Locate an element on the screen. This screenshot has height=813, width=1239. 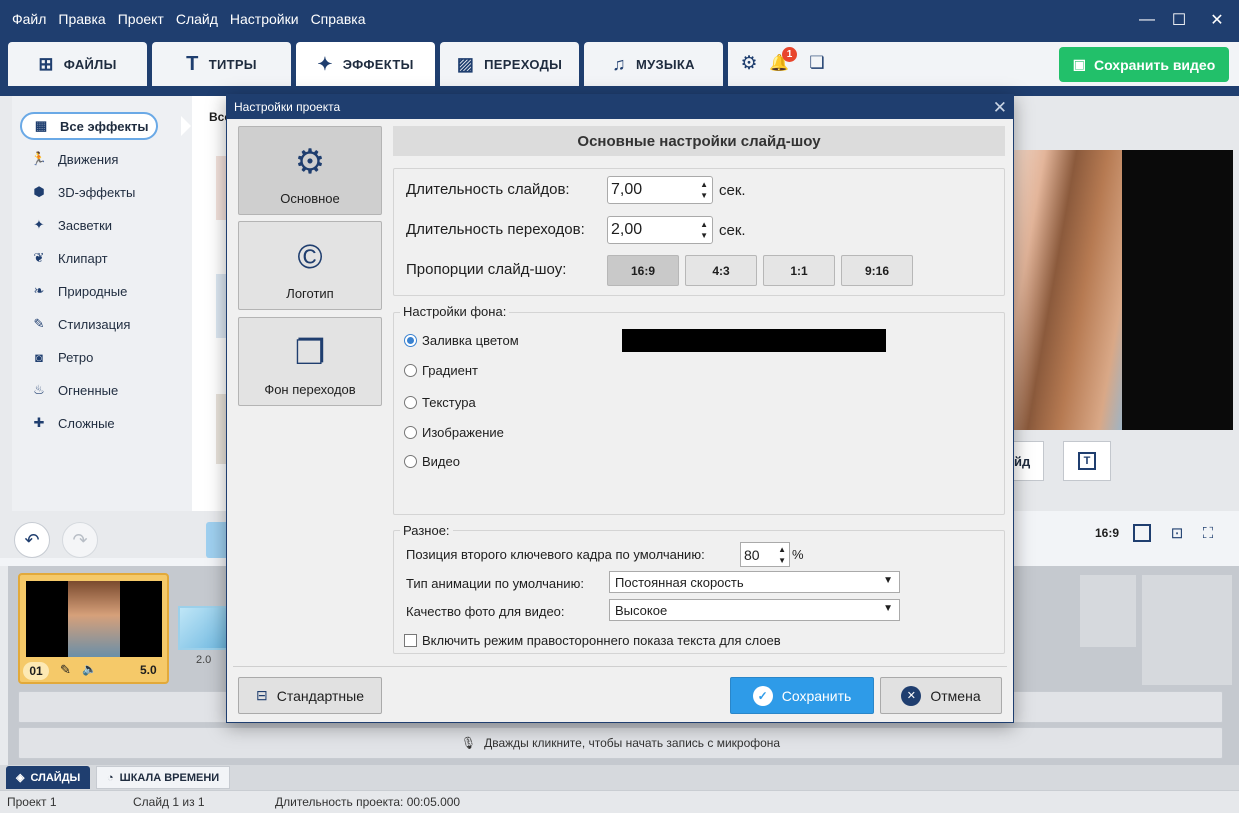
menu-help: Справка is located at coordinates (338, 19).